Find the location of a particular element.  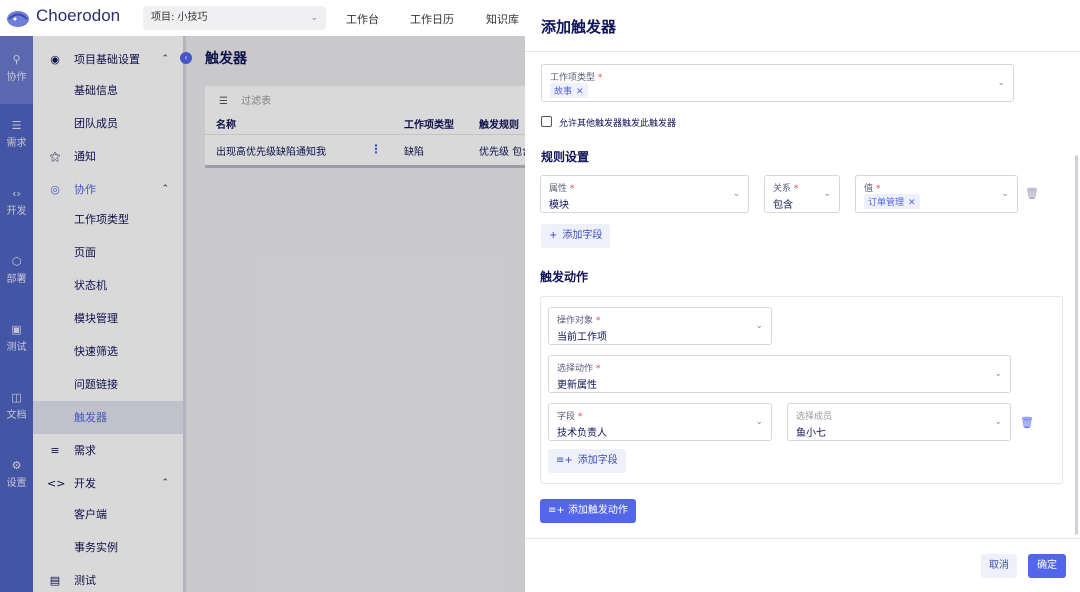

field-label: 操作对象 * is located at coordinates (579, 321).